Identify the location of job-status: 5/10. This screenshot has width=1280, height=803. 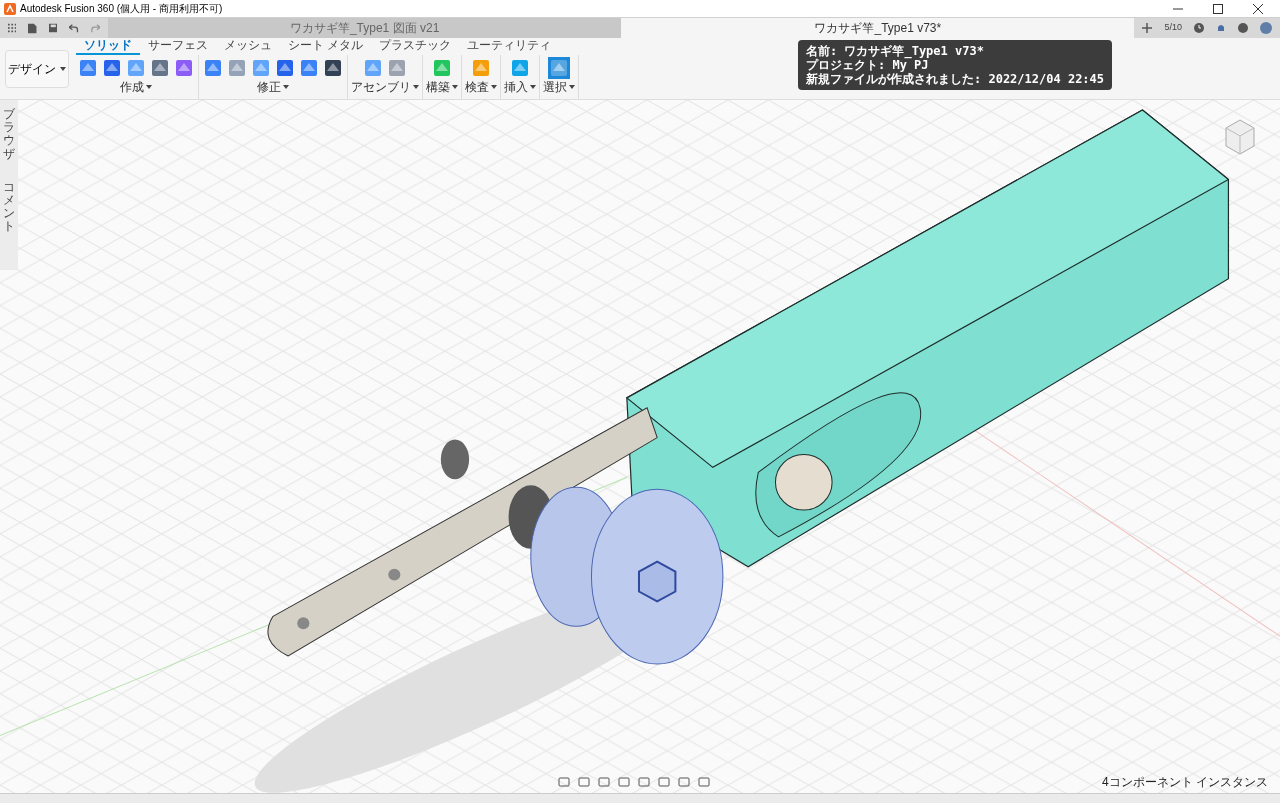
(1173, 28).